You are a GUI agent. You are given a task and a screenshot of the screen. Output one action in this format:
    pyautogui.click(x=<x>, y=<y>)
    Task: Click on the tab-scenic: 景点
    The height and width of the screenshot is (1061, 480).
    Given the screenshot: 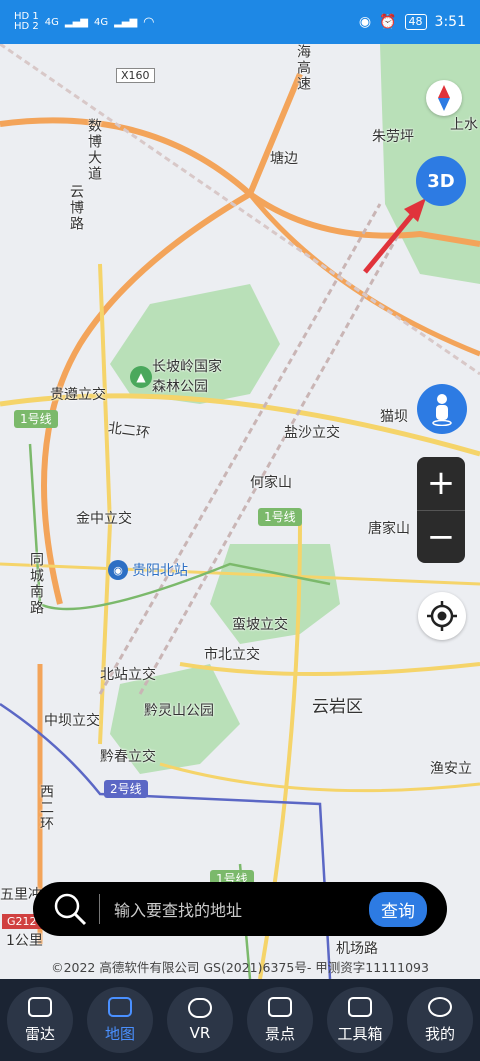 What is the action you would take?
    pyautogui.click(x=280, y=1020)
    